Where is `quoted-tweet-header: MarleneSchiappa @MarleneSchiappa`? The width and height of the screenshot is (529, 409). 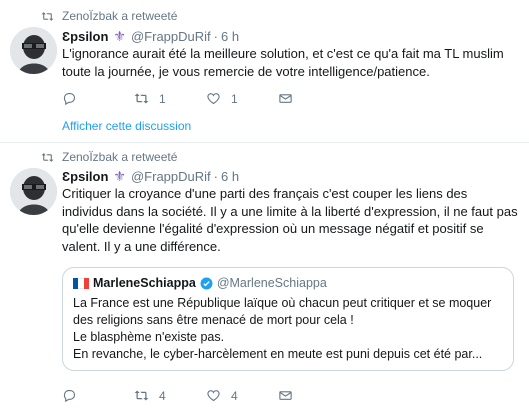
quoted-tweet-header: MarleneSchiappa @MarleneSchiappa is located at coordinates (288, 283).